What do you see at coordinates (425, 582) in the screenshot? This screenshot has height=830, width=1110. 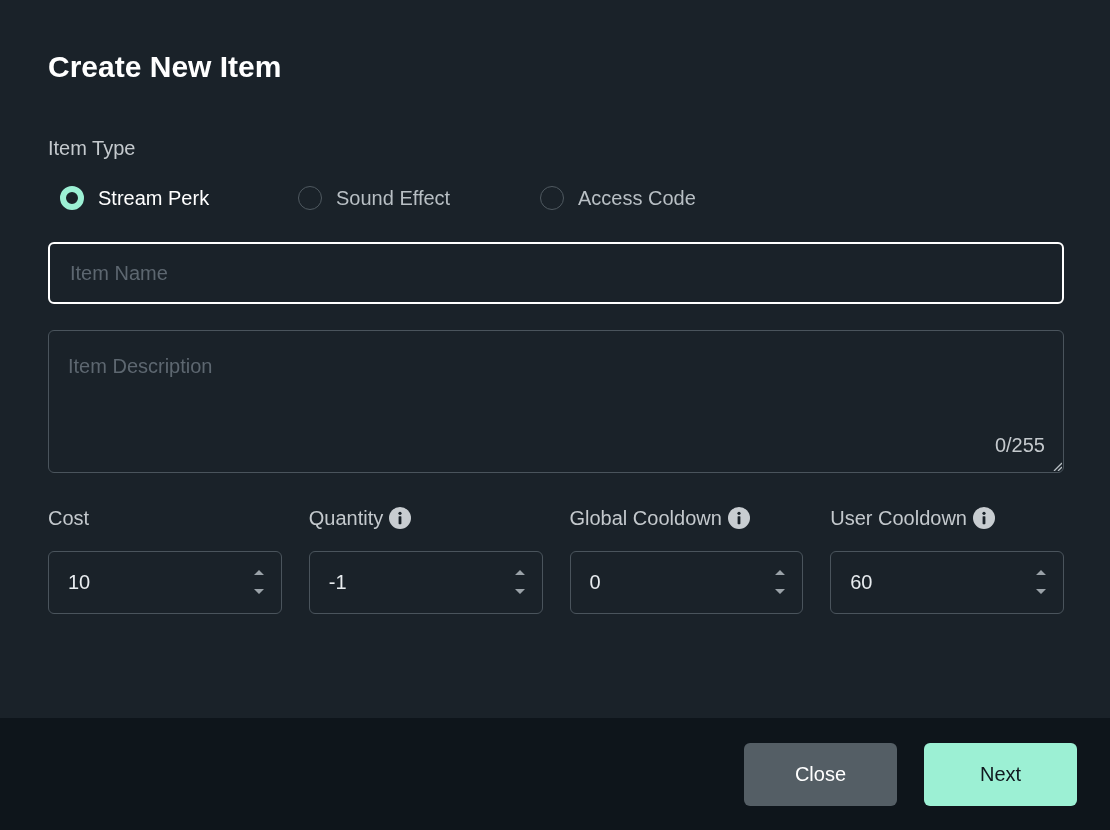 I see `number-field: -1` at bounding box center [425, 582].